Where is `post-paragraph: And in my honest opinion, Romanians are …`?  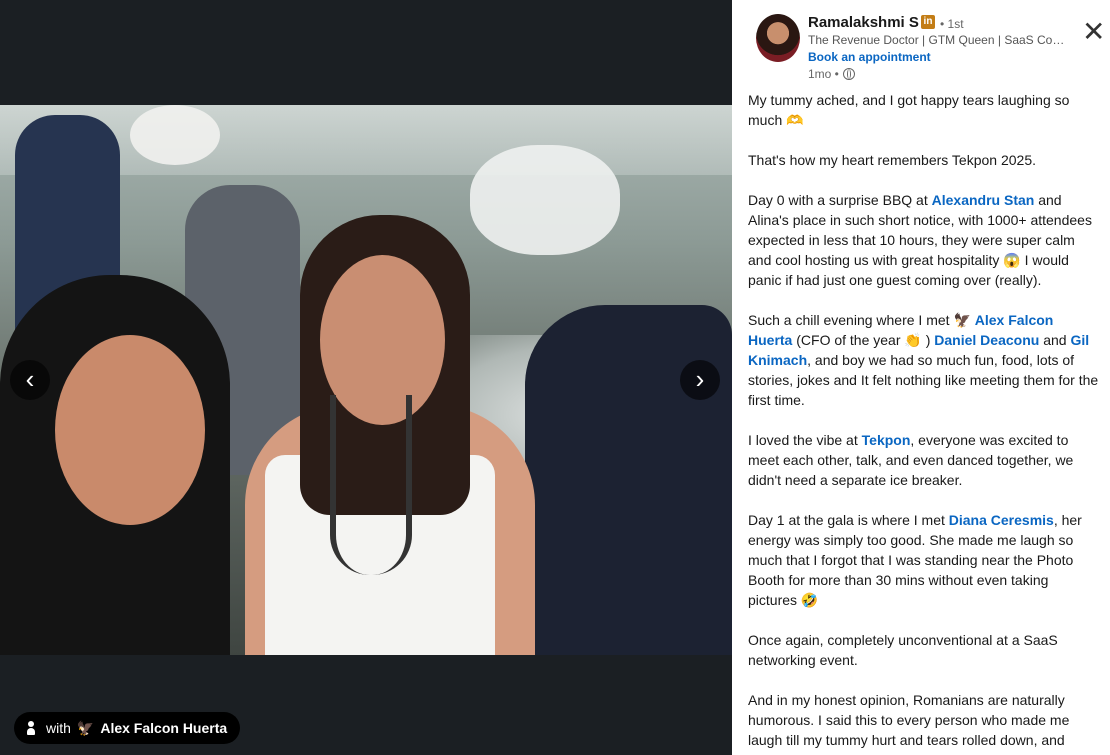
post-paragraph: And in my honest opinion, Romanians are … is located at coordinates (909, 720).